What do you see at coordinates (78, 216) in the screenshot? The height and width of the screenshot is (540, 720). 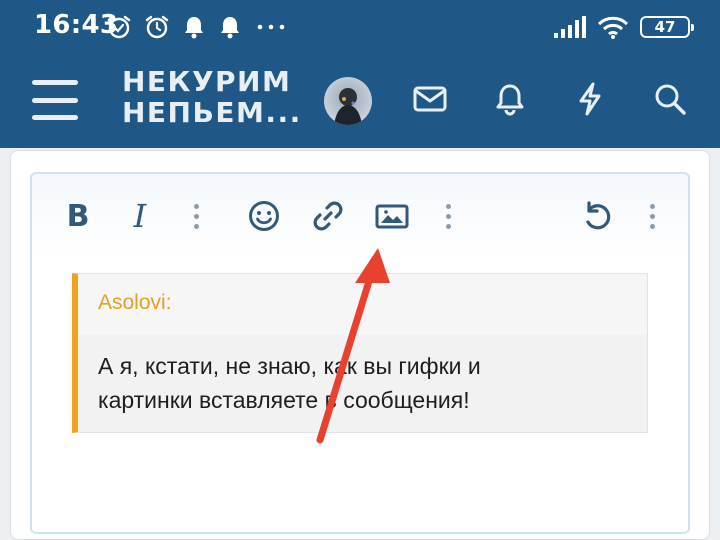 I see `bold-button: B` at bounding box center [78, 216].